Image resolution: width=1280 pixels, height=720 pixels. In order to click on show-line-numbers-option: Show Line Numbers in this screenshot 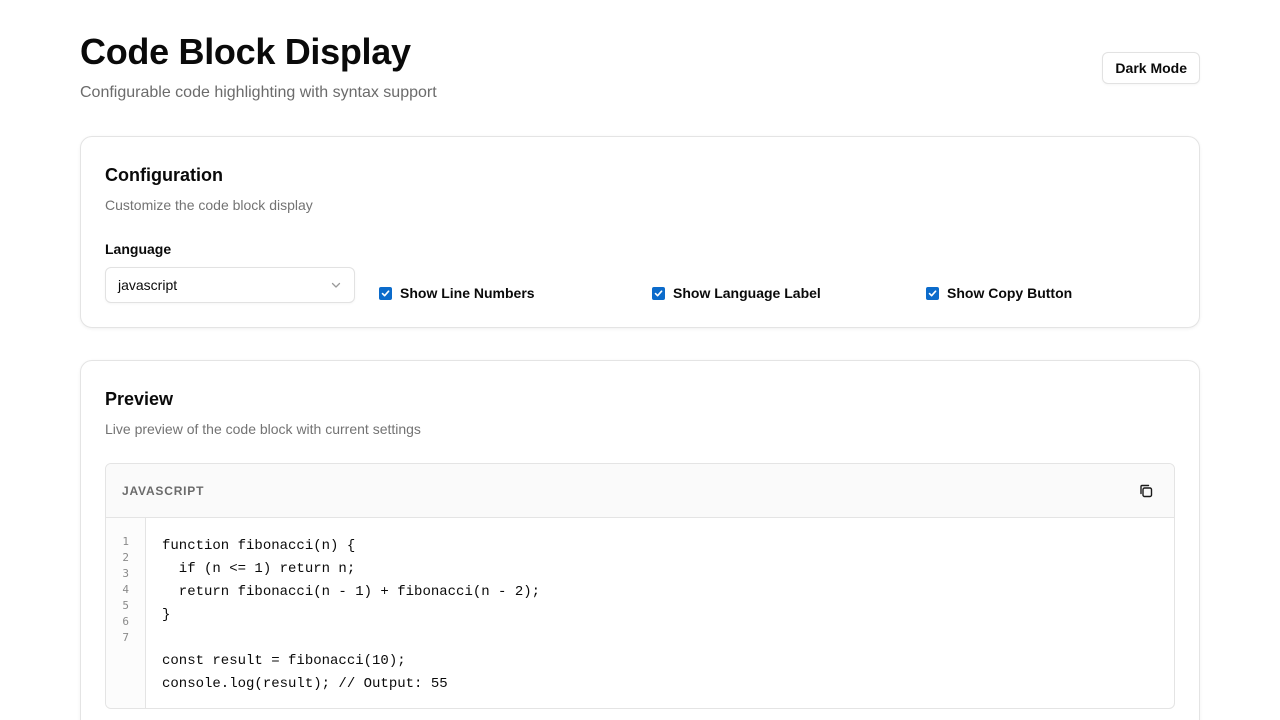, I will do `click(457, 293)`.